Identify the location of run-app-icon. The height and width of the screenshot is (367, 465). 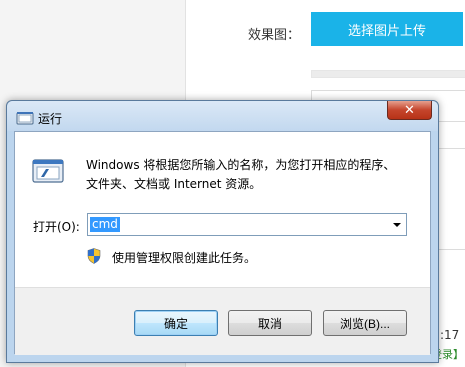
(25, 117).